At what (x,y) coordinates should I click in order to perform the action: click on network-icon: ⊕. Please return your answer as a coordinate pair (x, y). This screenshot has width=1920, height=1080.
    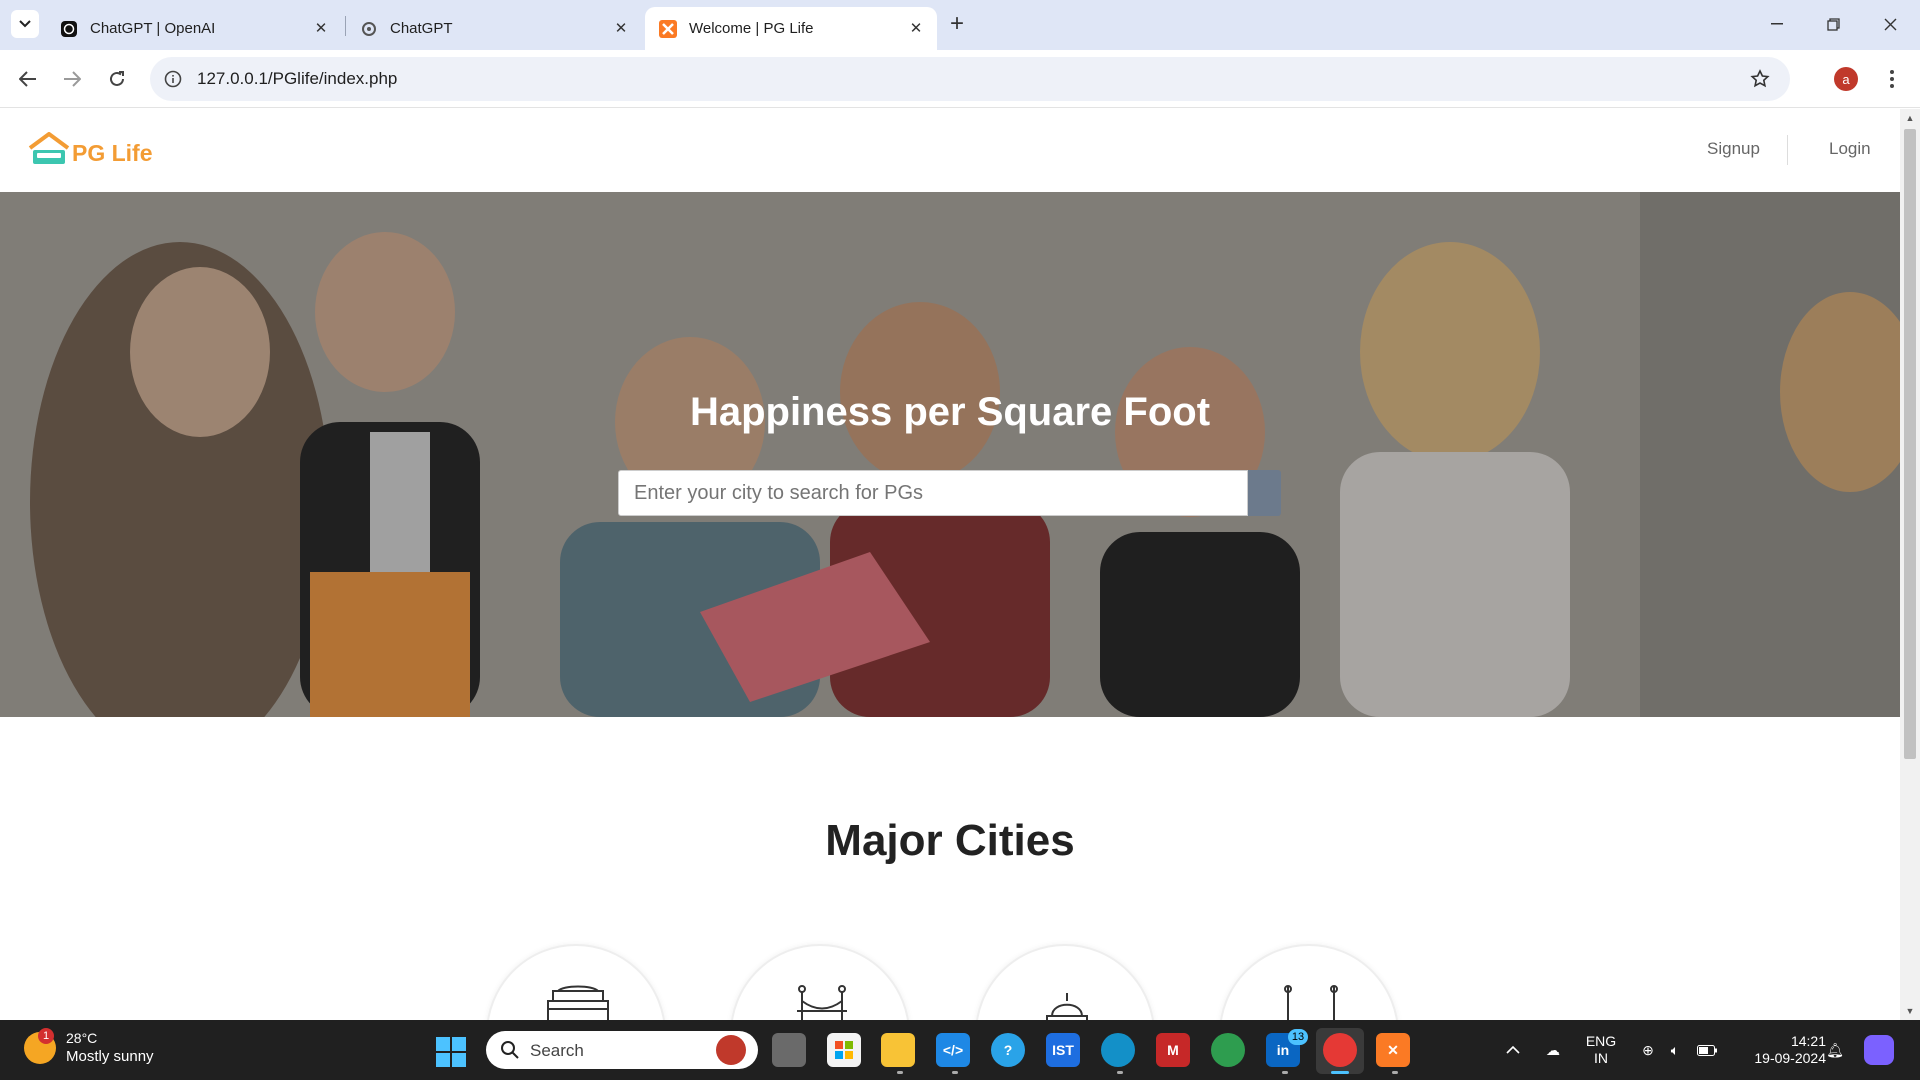
    Looking at the image, I should click on (1648, 1050).